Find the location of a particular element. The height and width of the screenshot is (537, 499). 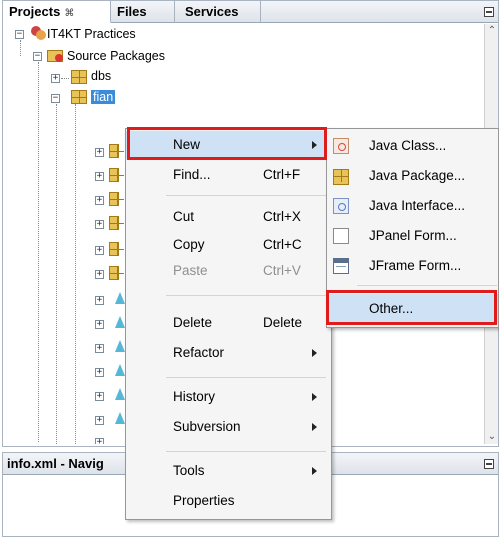

menu-item-subversion: Subversion is located at coordinates (228, 427).